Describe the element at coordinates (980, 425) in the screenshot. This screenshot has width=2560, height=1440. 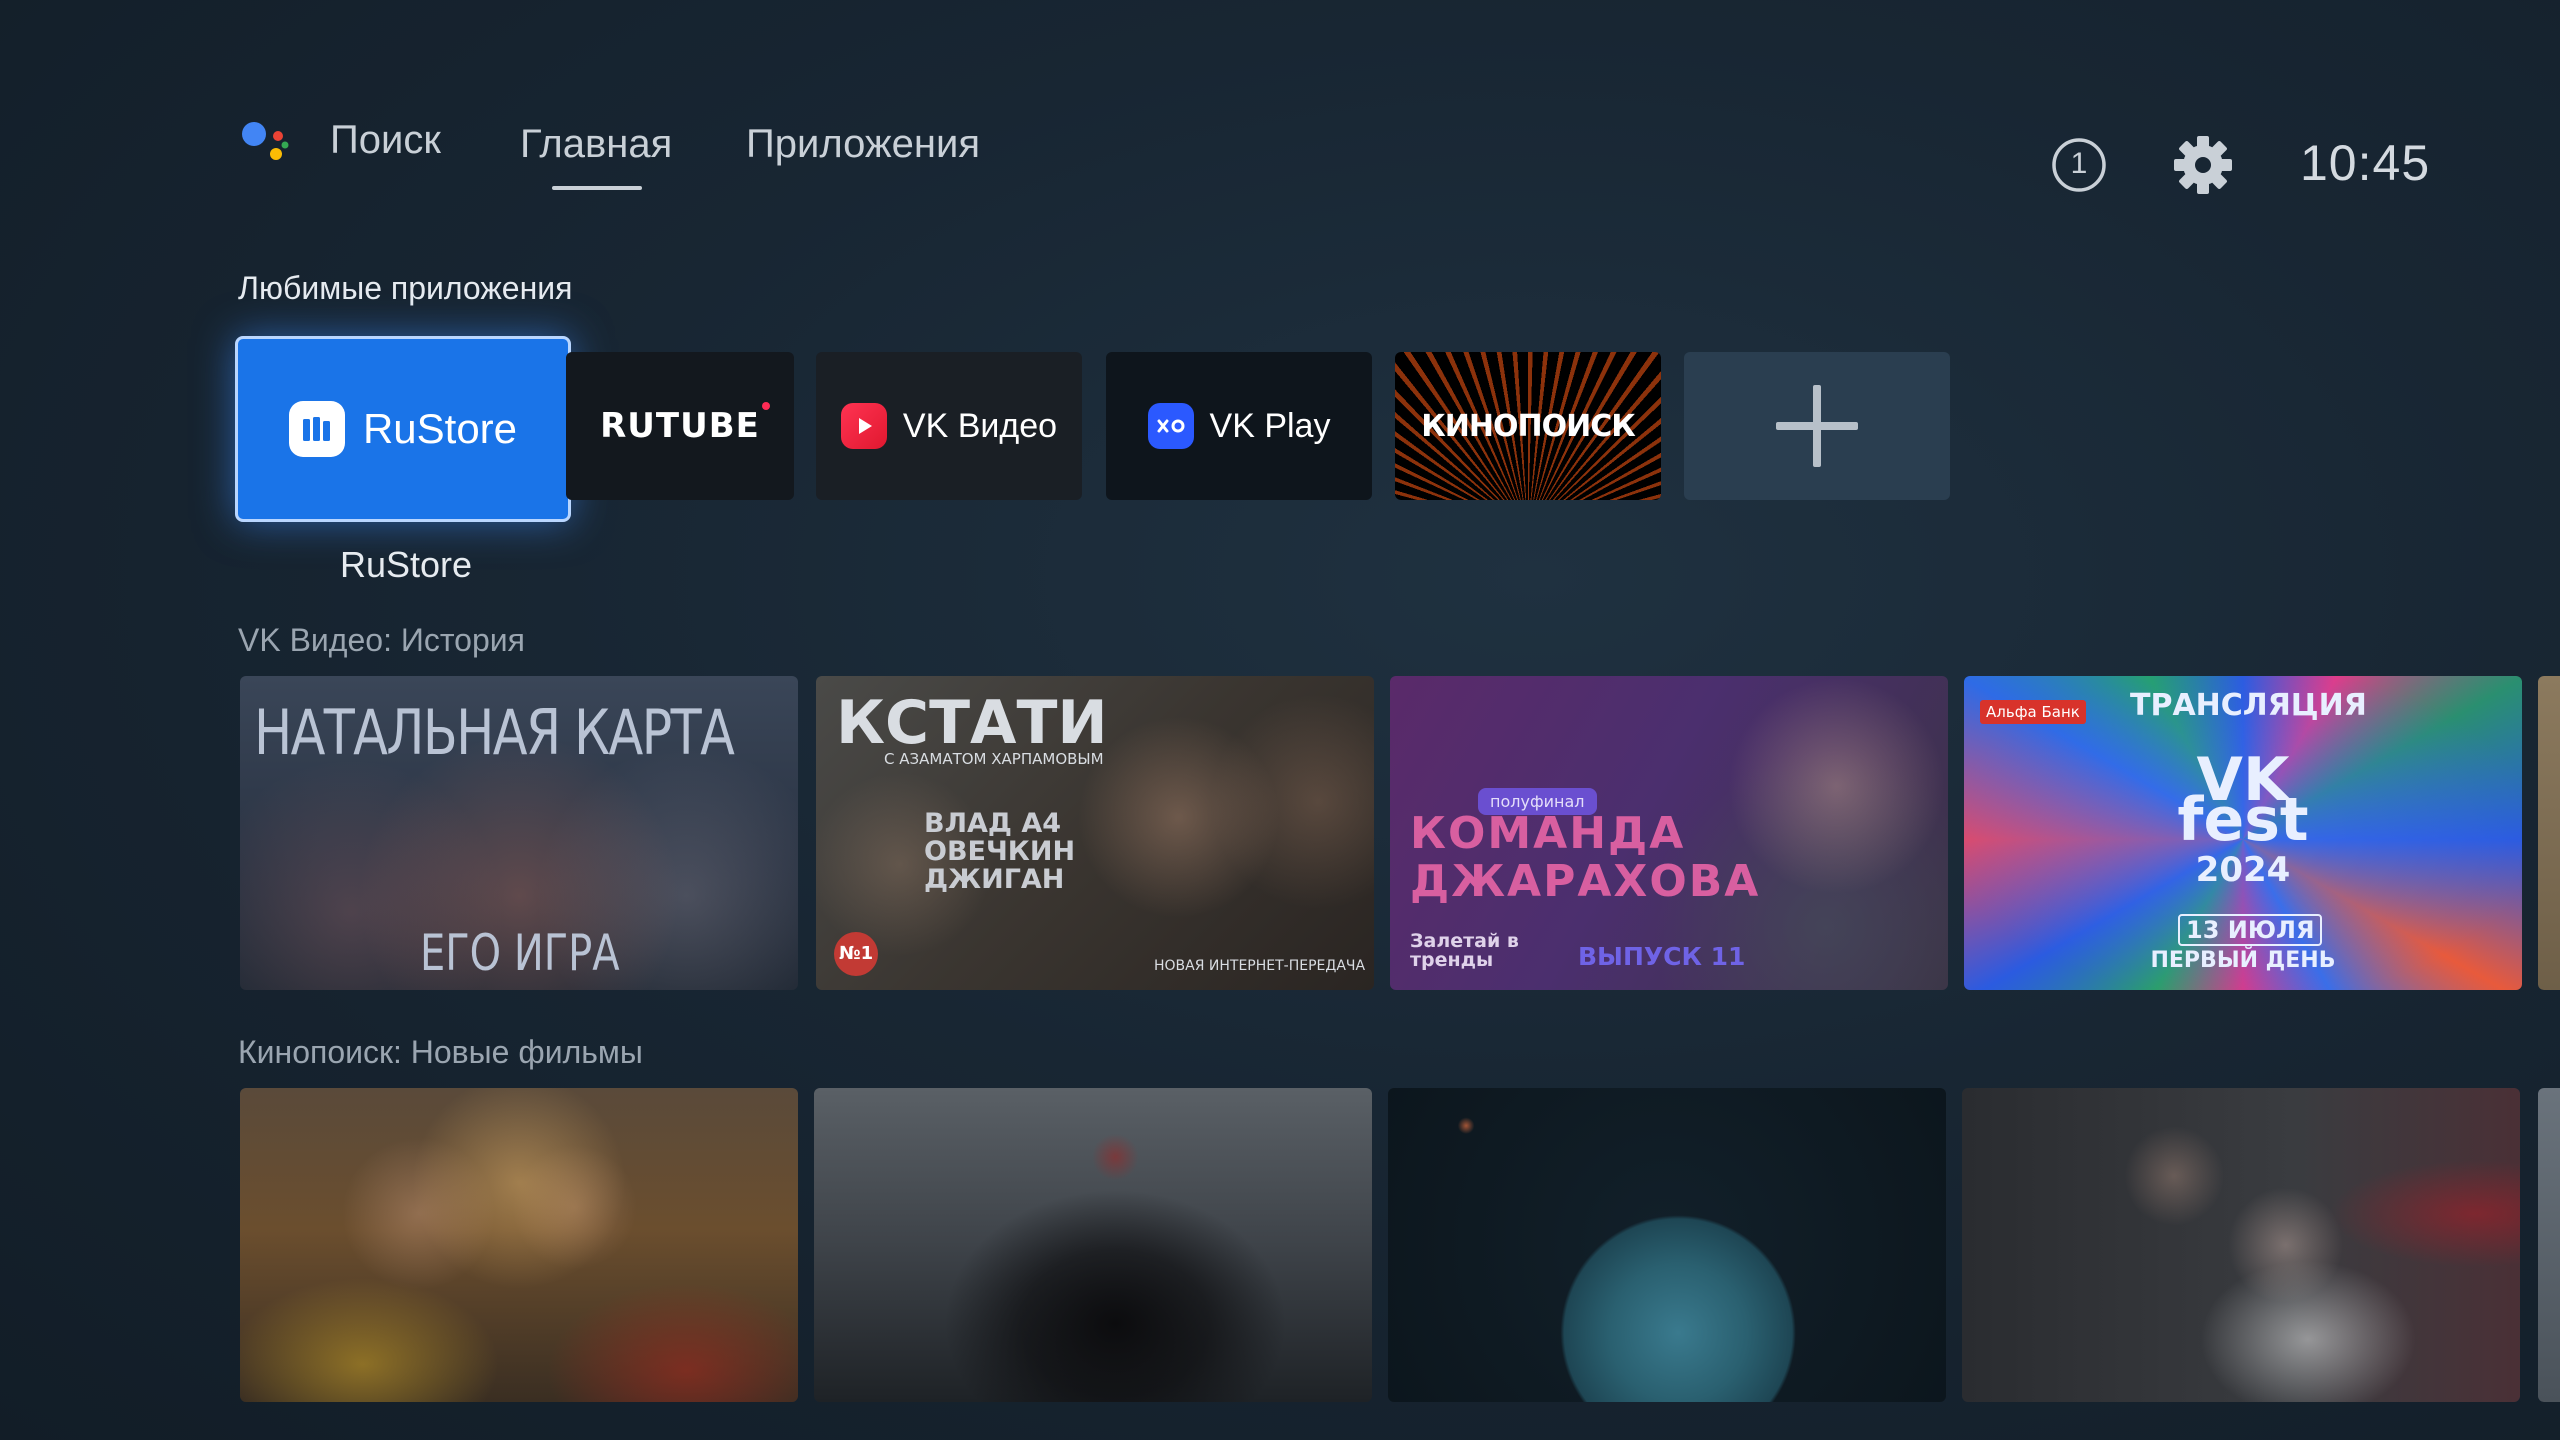
I see `vk-video-tile-text: VK Видео` at that location.